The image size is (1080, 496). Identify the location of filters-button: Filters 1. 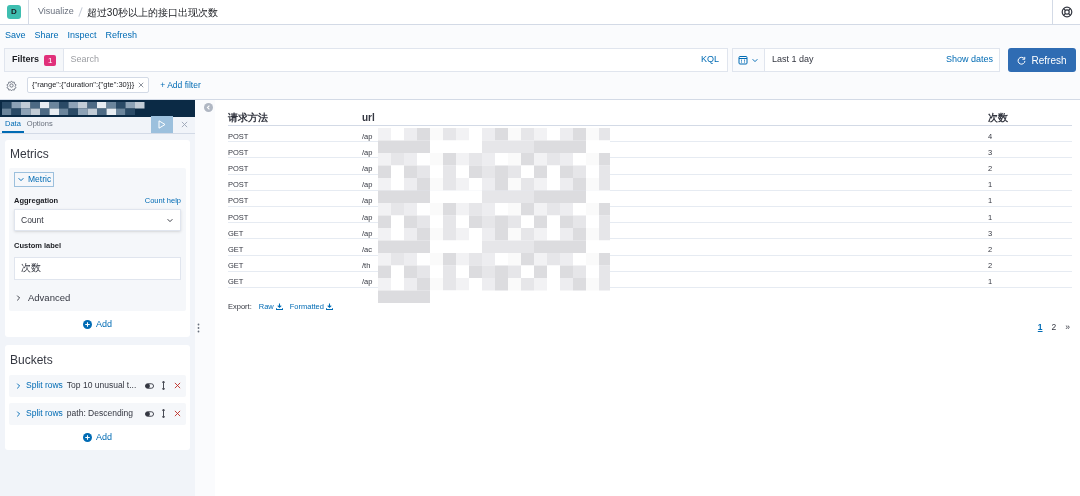
(34, 60).